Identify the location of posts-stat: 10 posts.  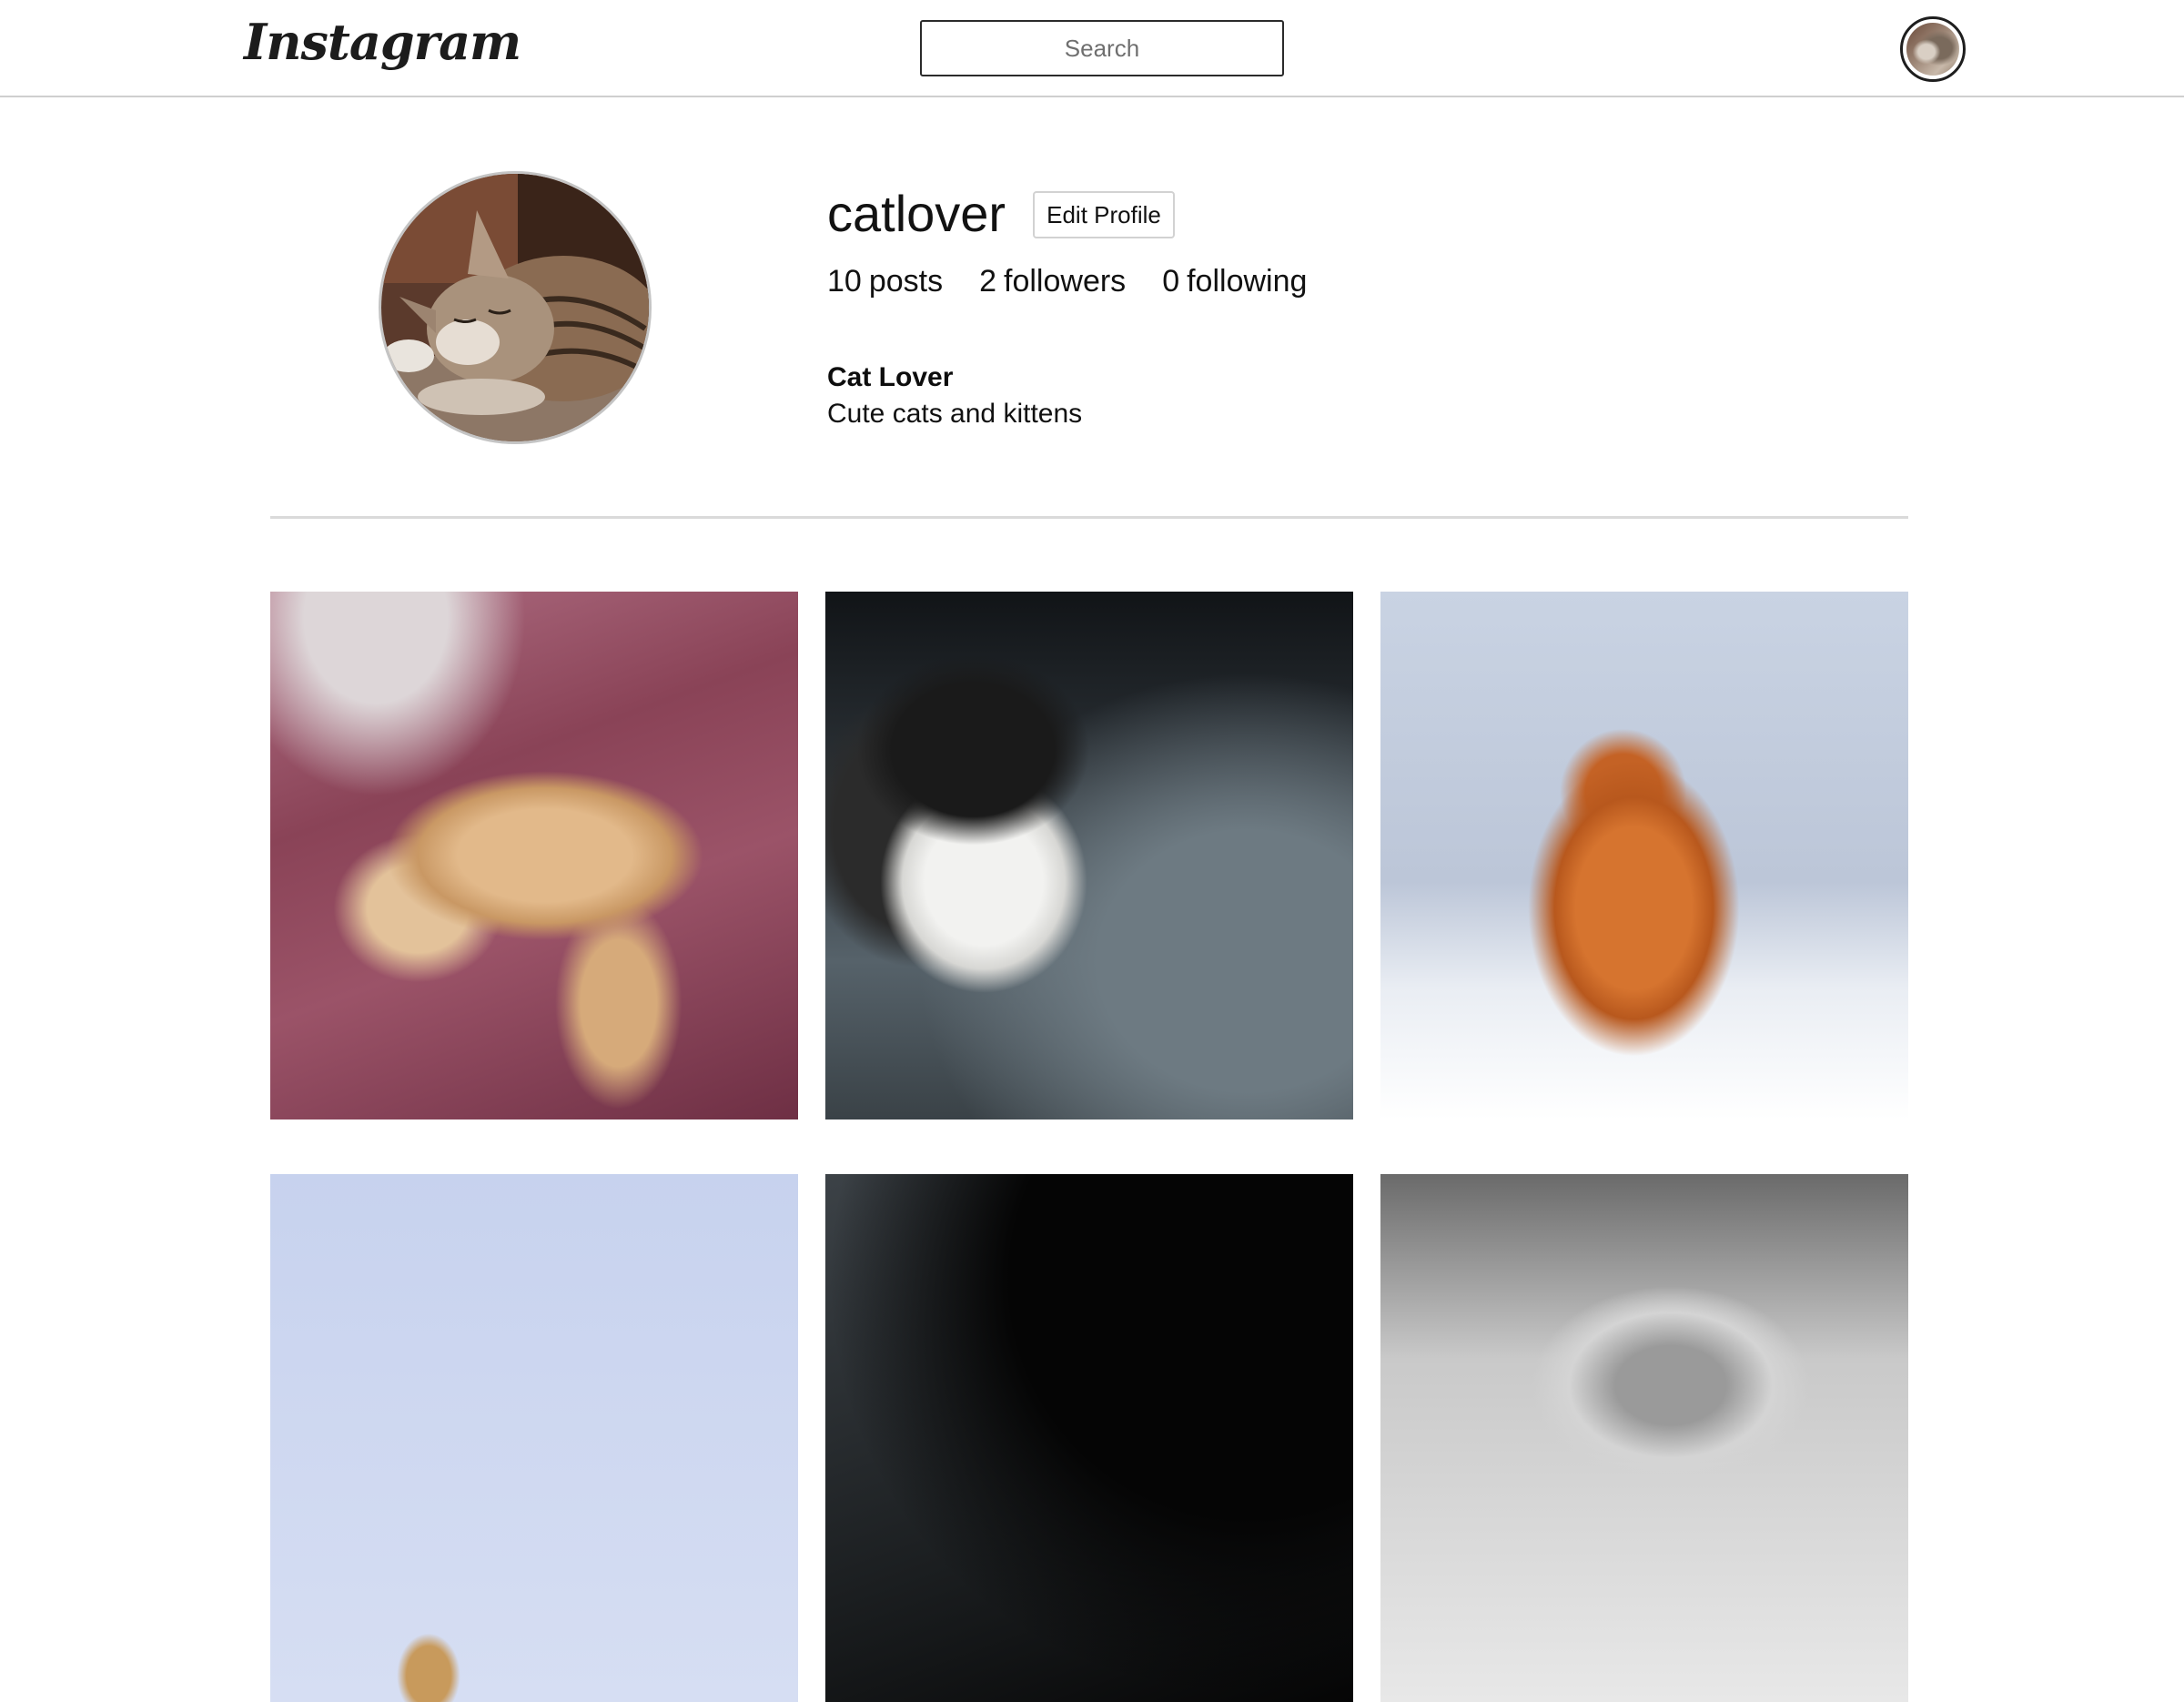
(885, 281).